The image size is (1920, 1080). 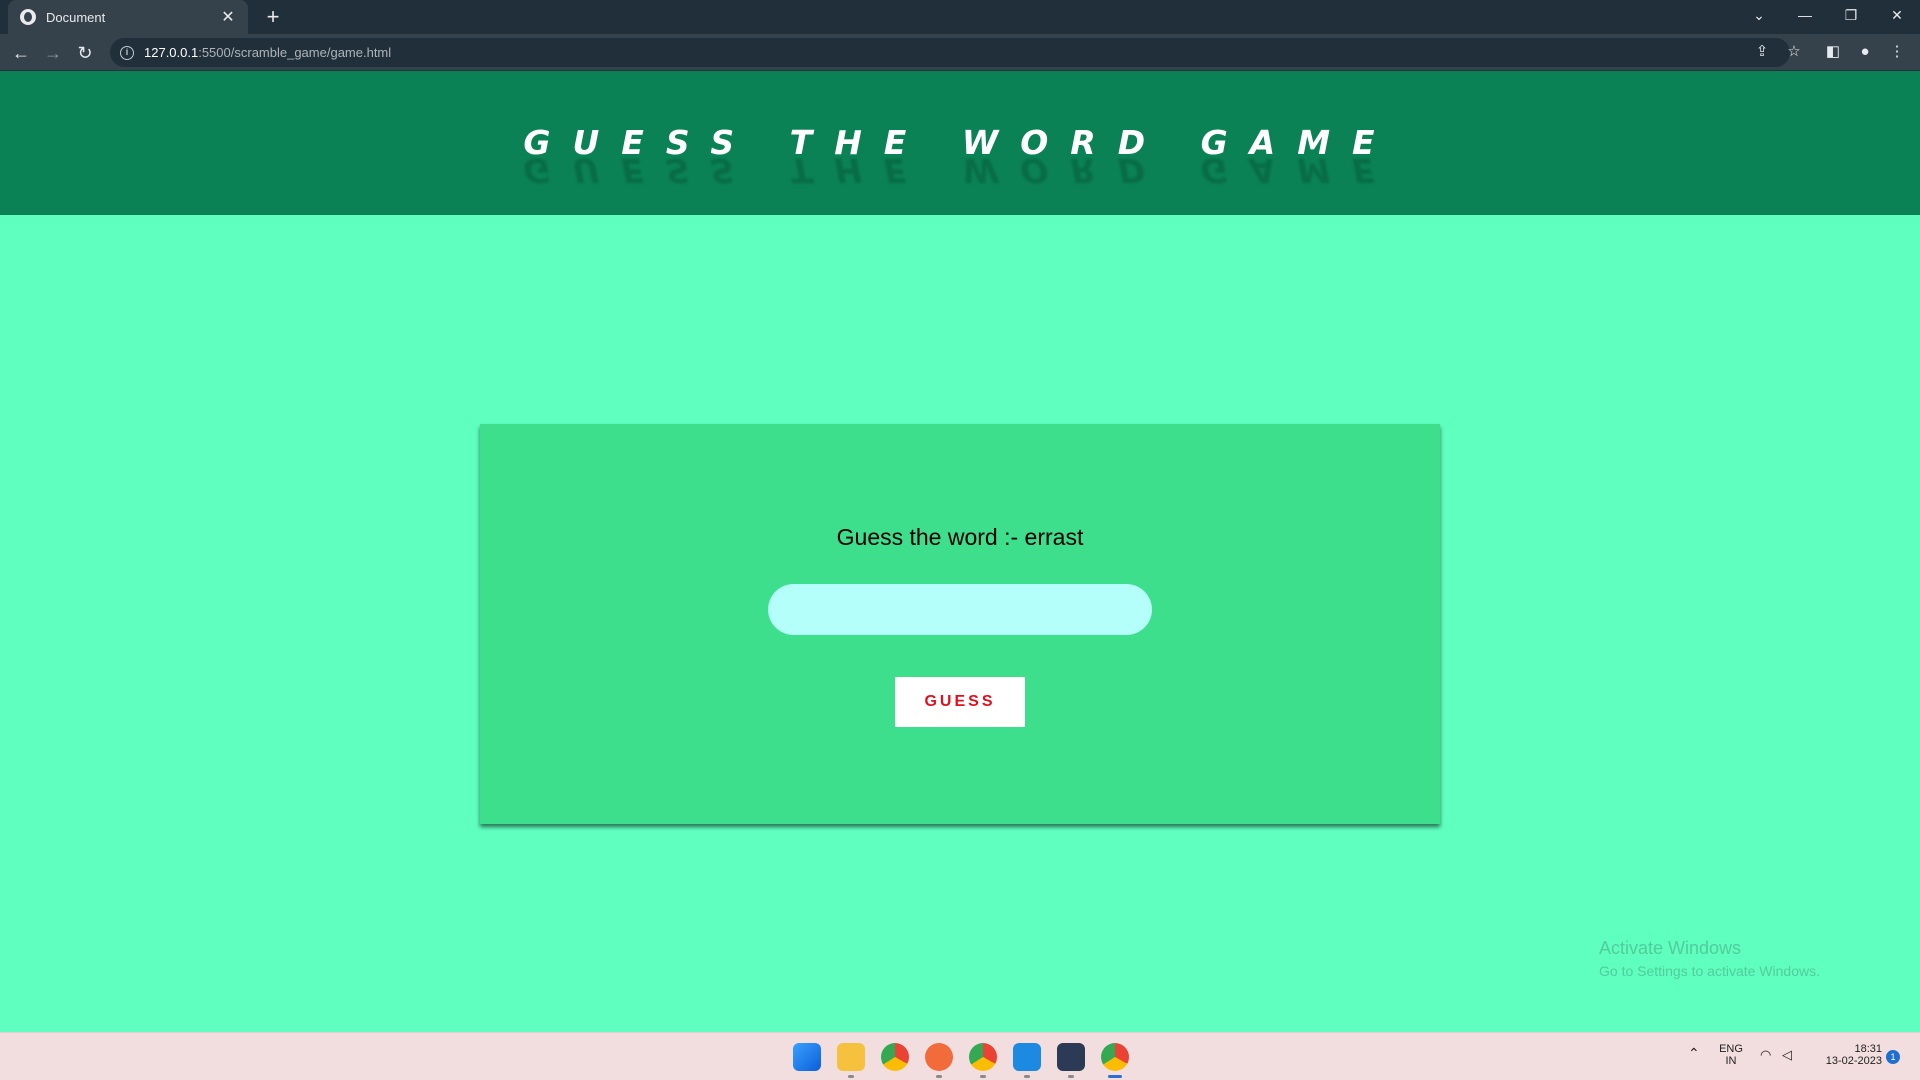 What do you see at coordinates (807, 1057) in the screenshot?
I see `start-windows-icon` at bounding box center [807, 1057].